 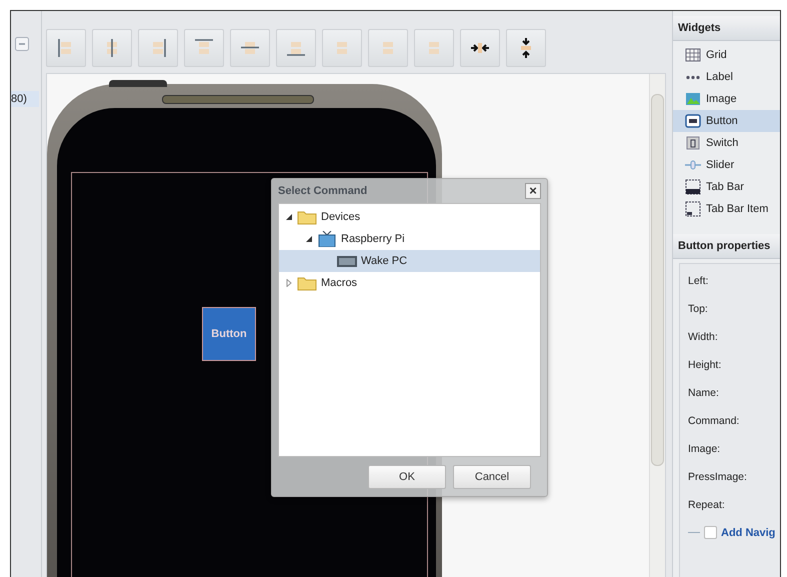 I want to click on property-label: Command:, so click(x=714, y=421).